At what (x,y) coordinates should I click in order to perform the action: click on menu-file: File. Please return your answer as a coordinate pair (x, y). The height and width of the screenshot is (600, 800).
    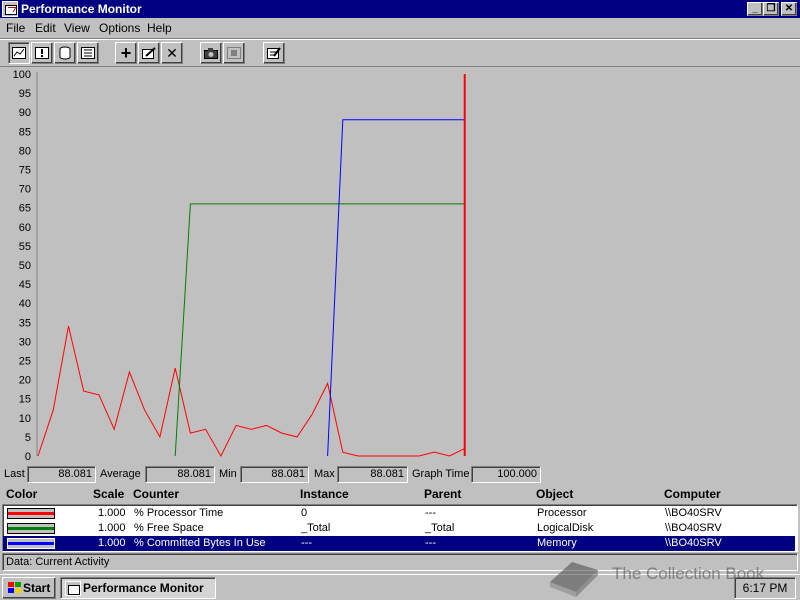
    Looking at the image, I should click on (15, 28).